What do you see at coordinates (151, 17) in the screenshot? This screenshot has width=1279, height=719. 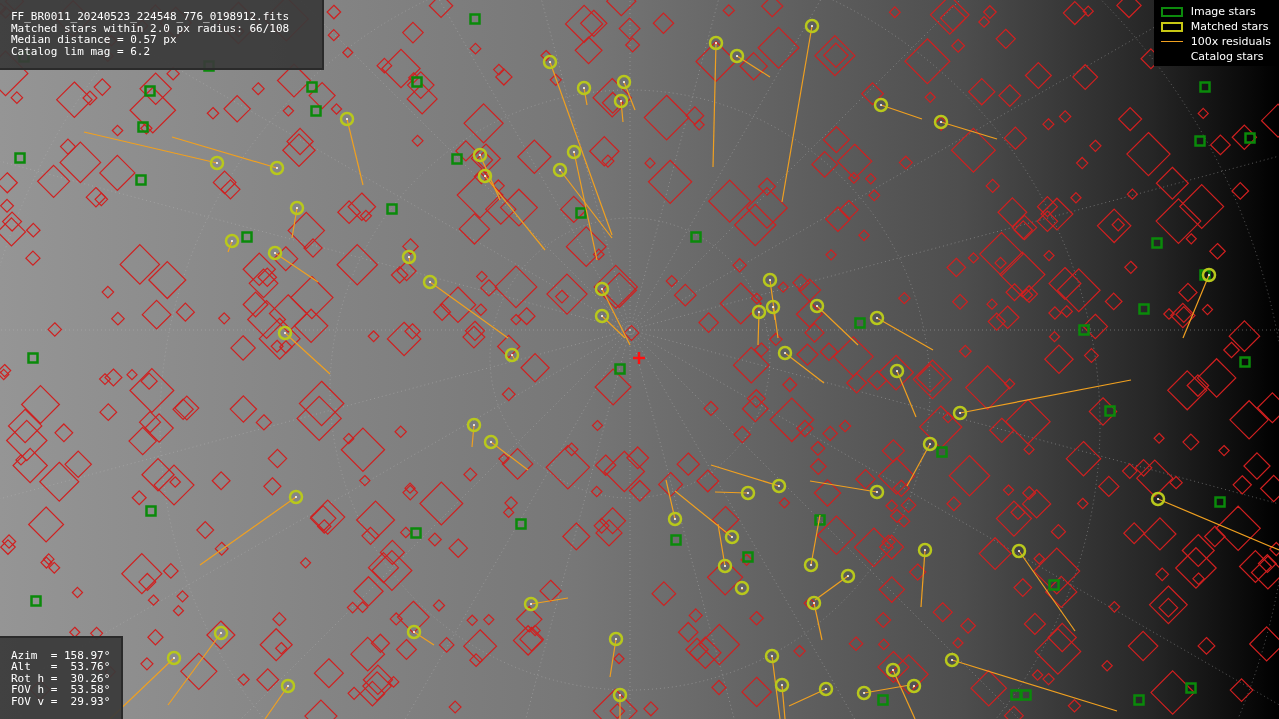 I see `info-text: FF_BR0011_20240523_224548_776_0198912.fits` at bounding box center [151, 17].